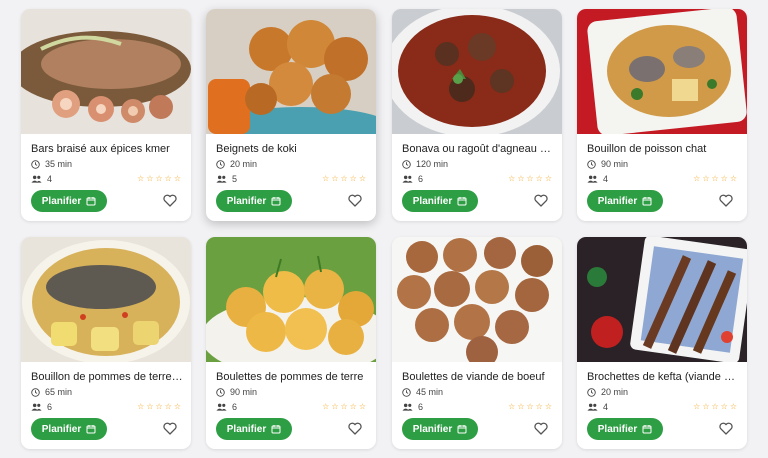 This screenshot has height=458, width=768. What do you see at coordinates (432, 164) in the screenshot?
I see `cook-time: 120 min` at bounding box center [432, 164].